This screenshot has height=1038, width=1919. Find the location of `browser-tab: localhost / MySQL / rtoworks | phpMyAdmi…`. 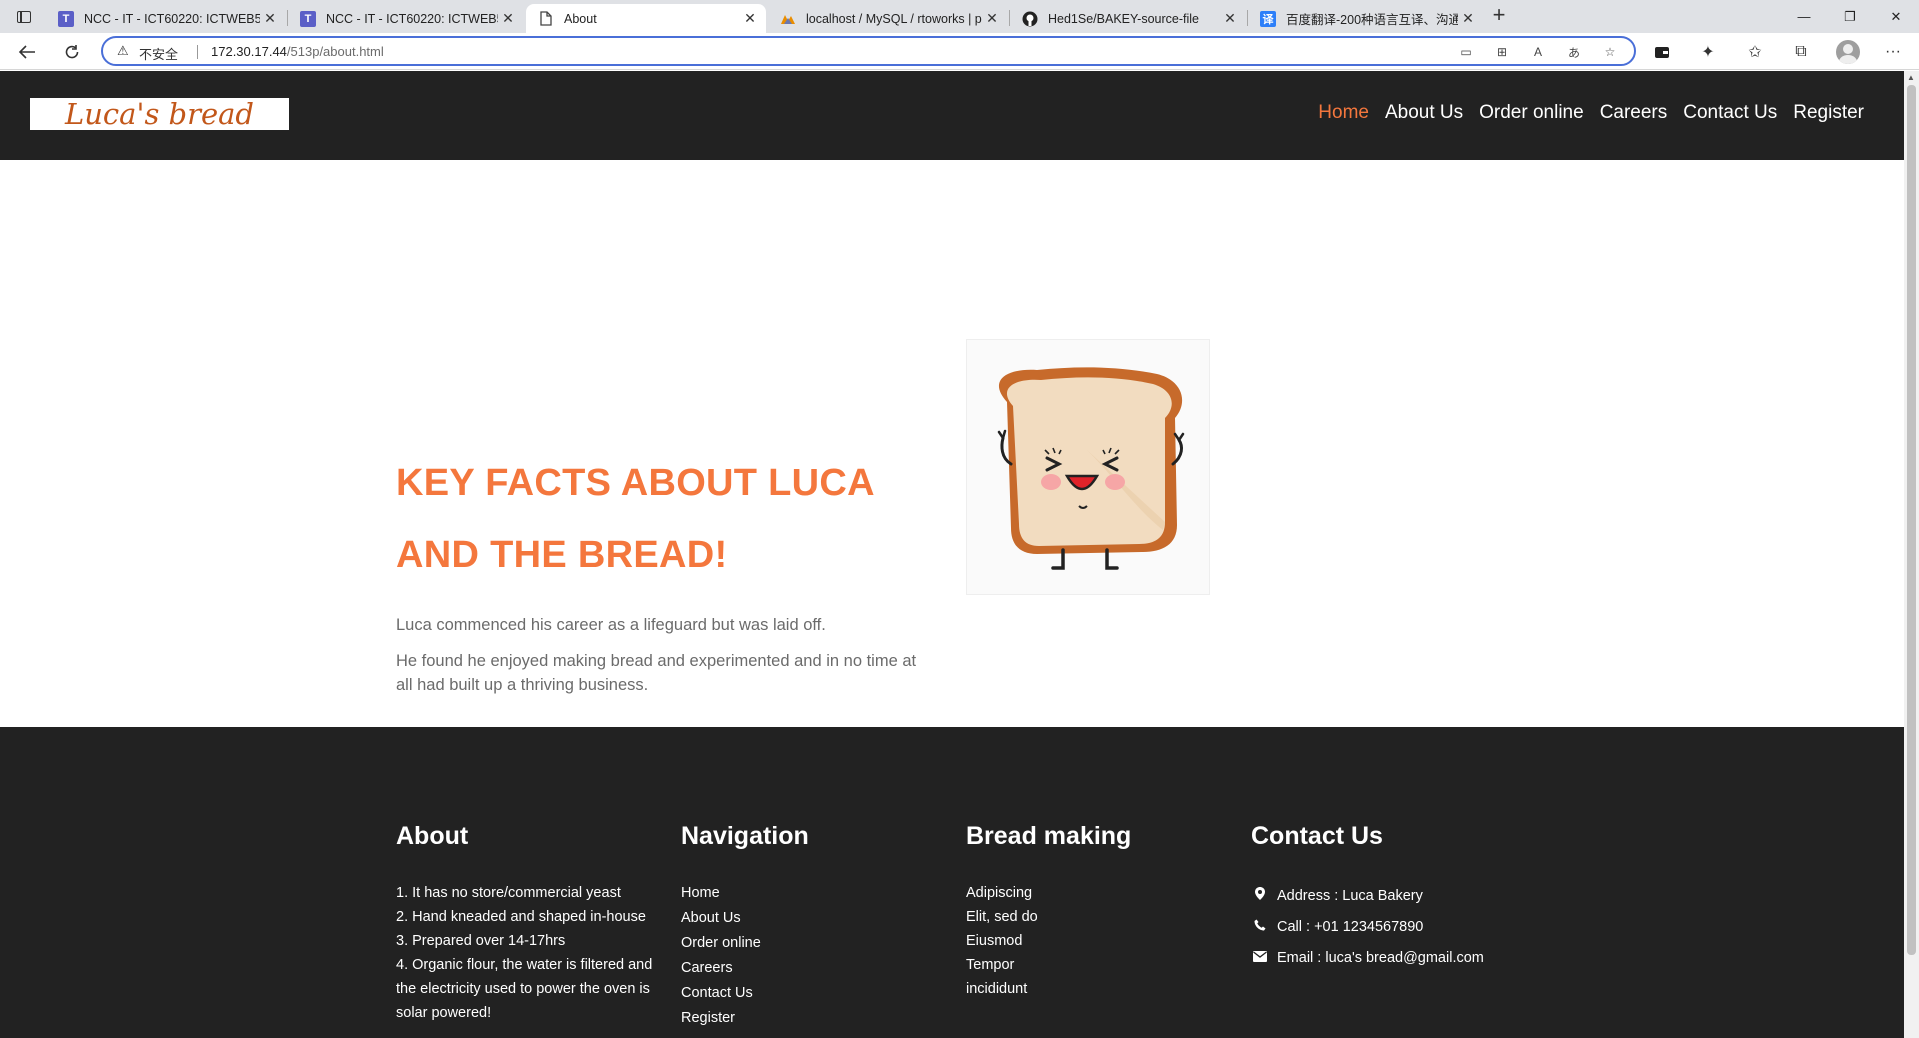

browser-tab: localhost / MySQL / rtoworks | phpMyAdmi… is located at coordinates (888, 18).